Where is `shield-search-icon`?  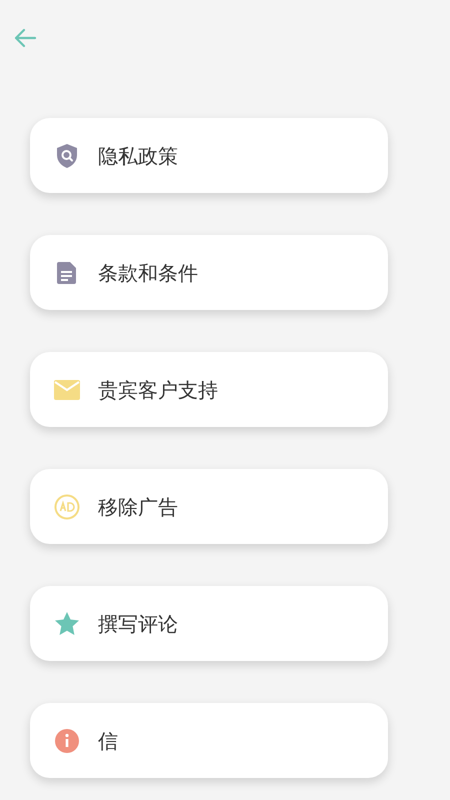
shield-search-icon is located at coordinates (67, 155).